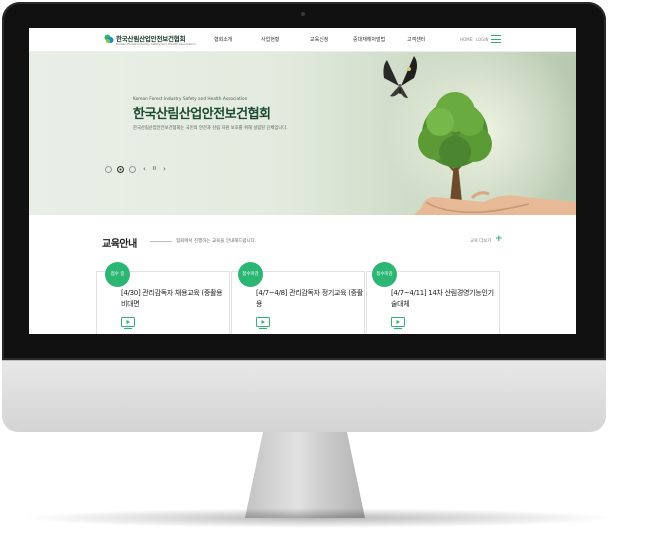 This screenshot has height=549, width=655. I want to click on nav-item-serious-accident-law: 중대재해처벌법, so click(369, 39).